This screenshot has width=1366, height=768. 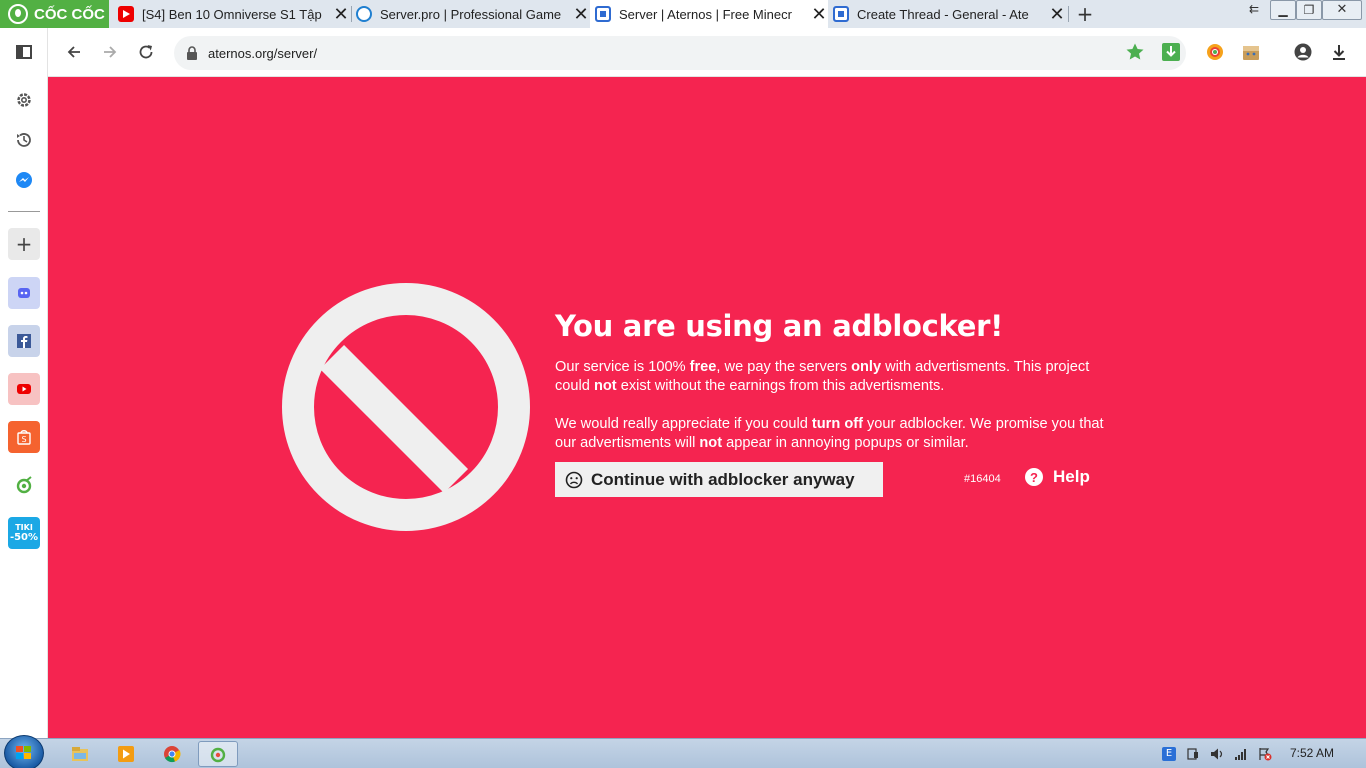 What do you see at coordinates (1085, 14) in the screenshot?
I see `new-tab-button: +` at bounding box center [1085, 14].